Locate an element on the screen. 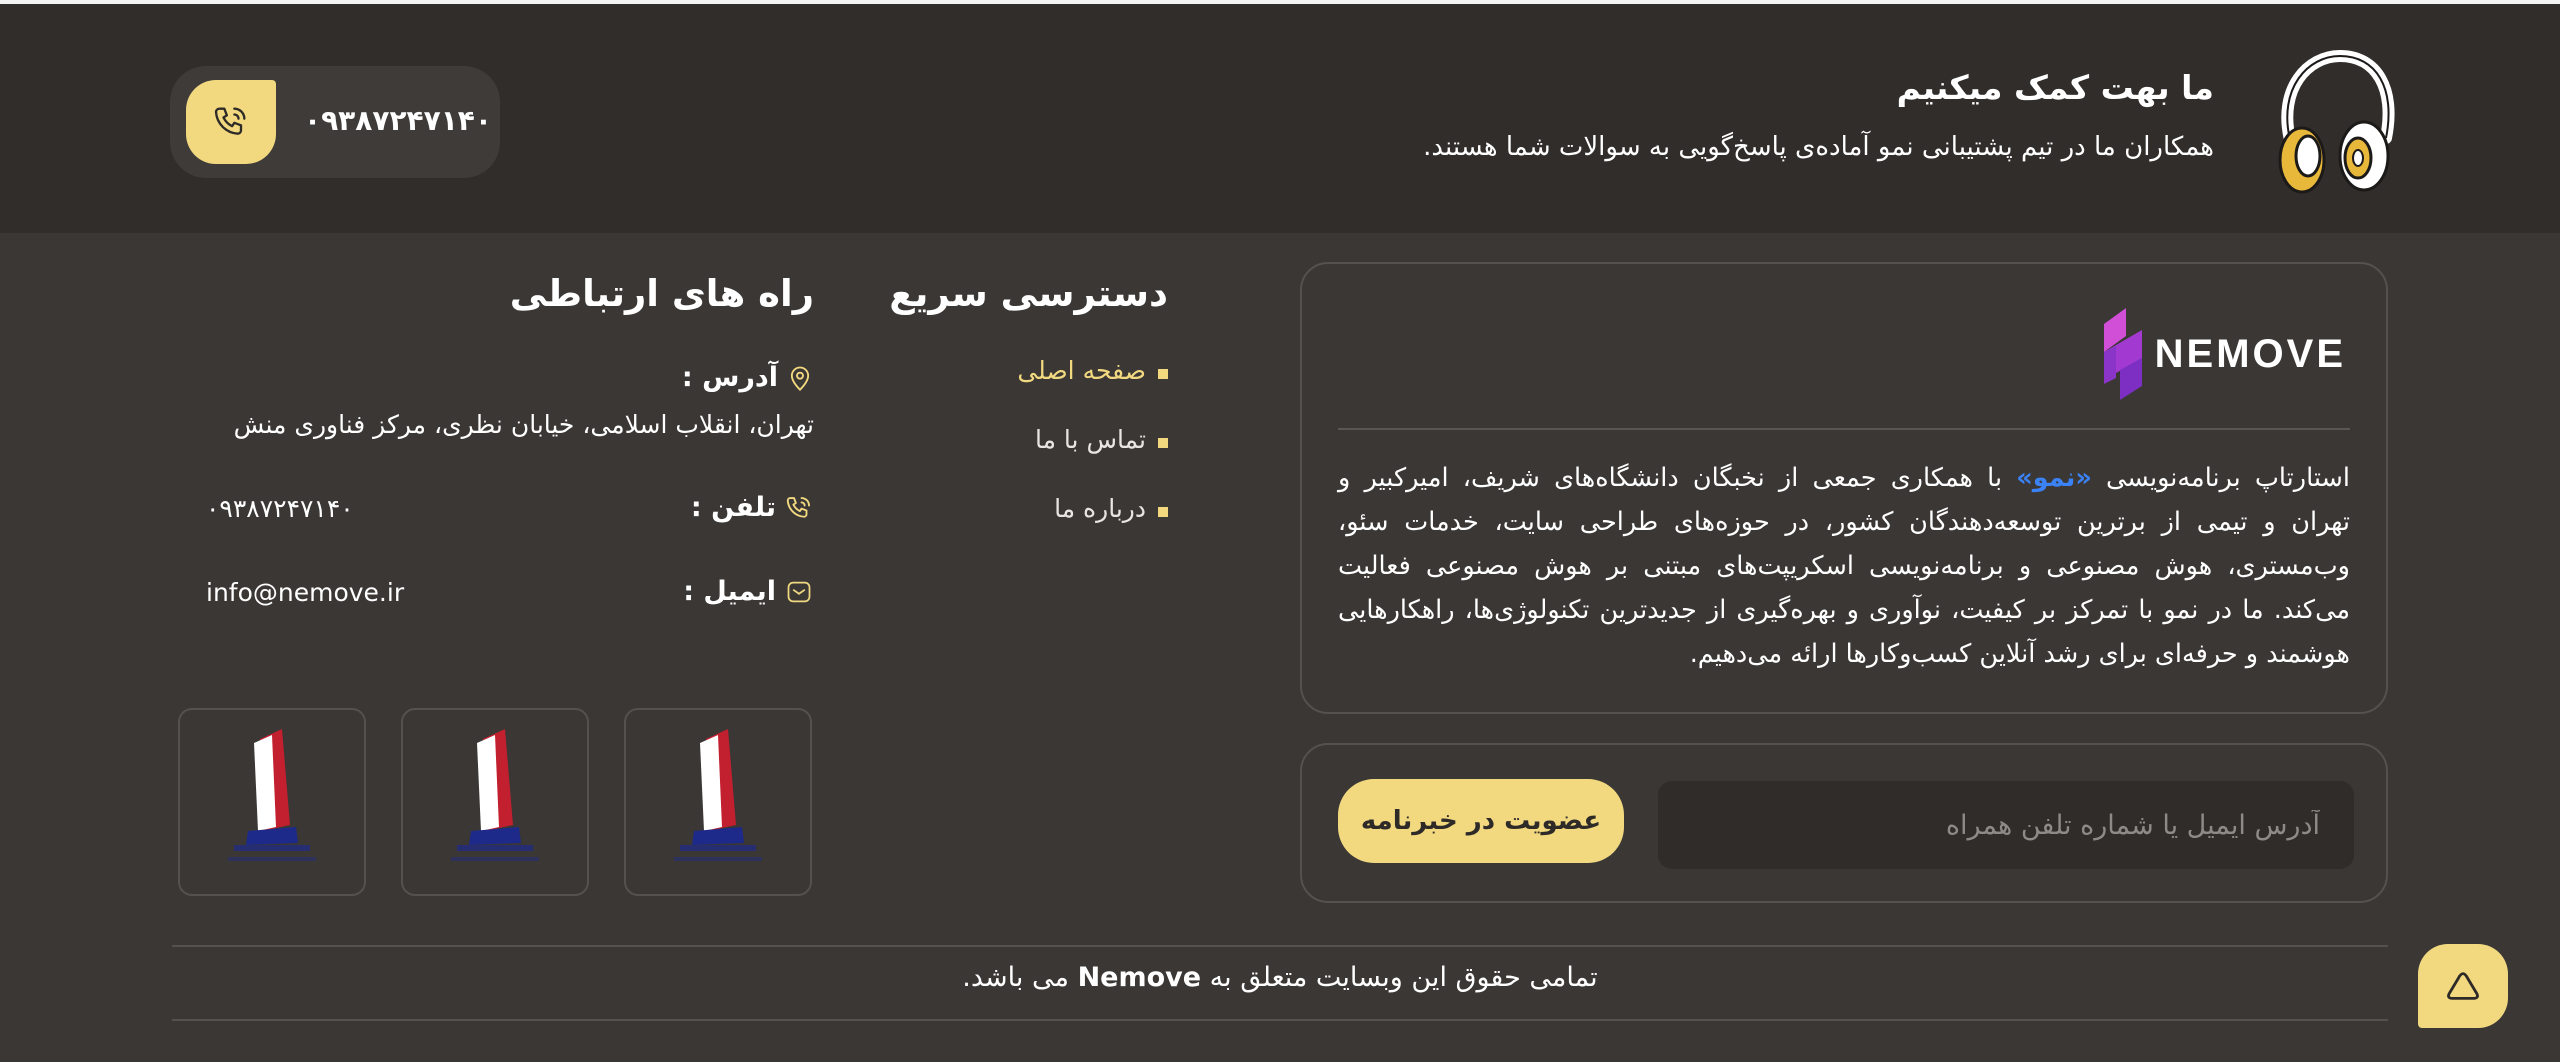 The height and width of the screenshot is (1062, 2560). nemove-logo: NEMOVE is located at coordinates (2217, 354).